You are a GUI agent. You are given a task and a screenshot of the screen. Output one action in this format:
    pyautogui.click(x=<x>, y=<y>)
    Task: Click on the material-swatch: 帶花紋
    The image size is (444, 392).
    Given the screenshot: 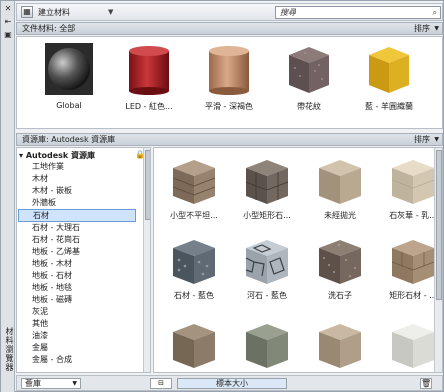 What is the action you would take?
    pyautogui.click(x=309, y=81)
    